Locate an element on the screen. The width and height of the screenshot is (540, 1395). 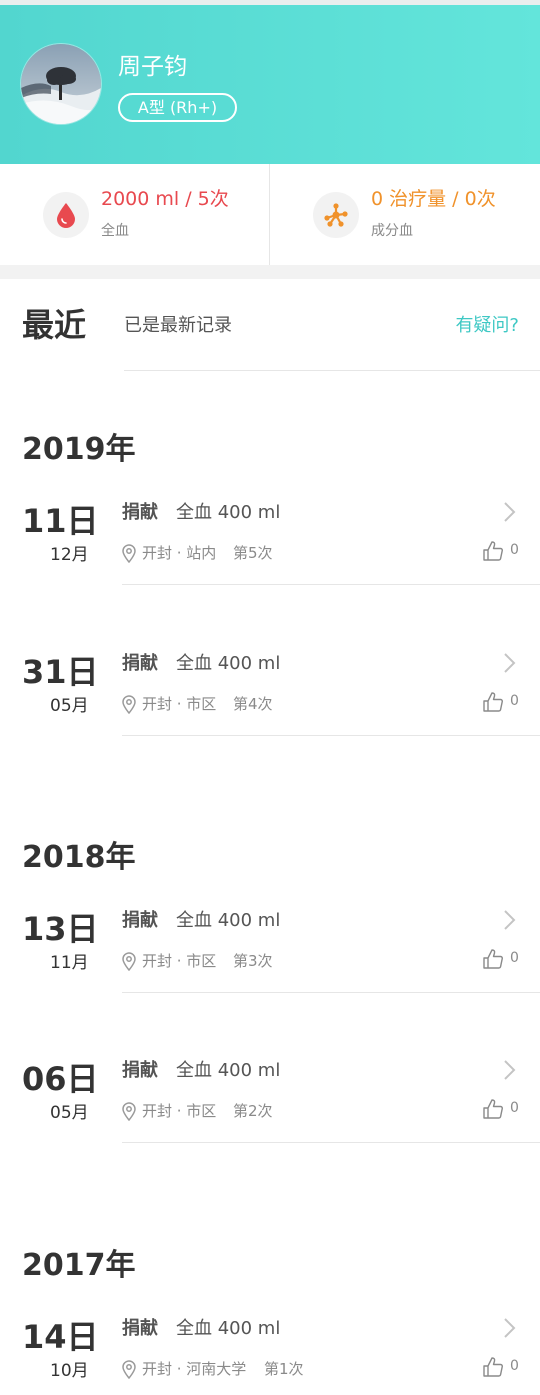
donation-record: 13日 11月 捐献 全血 400 ml 开封 · 市区 第3次 0 is located at coordinates (270, 954).